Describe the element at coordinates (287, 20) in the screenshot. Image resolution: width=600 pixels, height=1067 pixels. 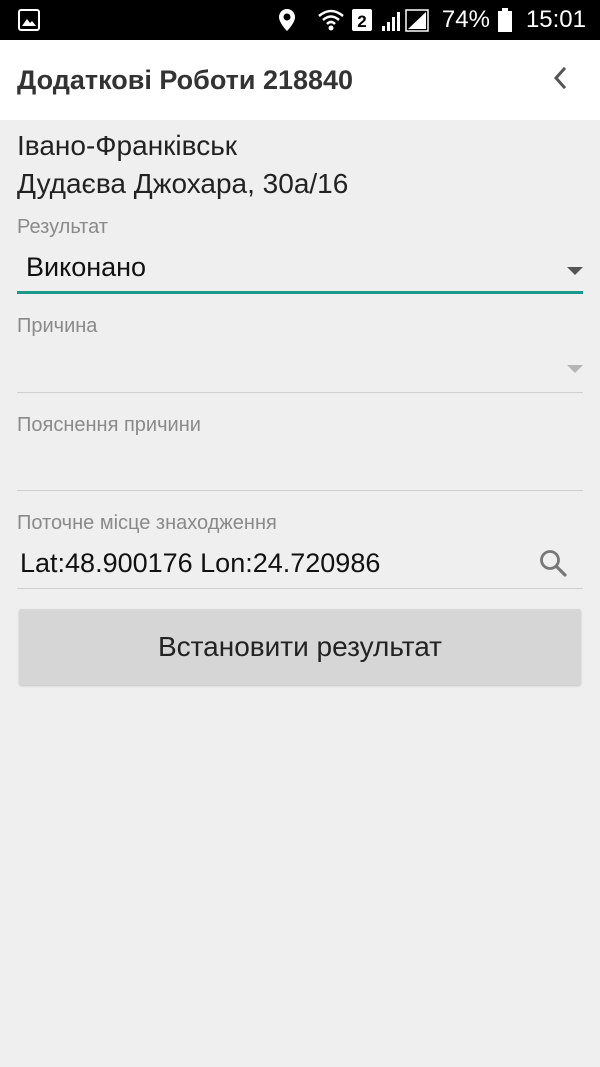
I see `location-icon` at that location.